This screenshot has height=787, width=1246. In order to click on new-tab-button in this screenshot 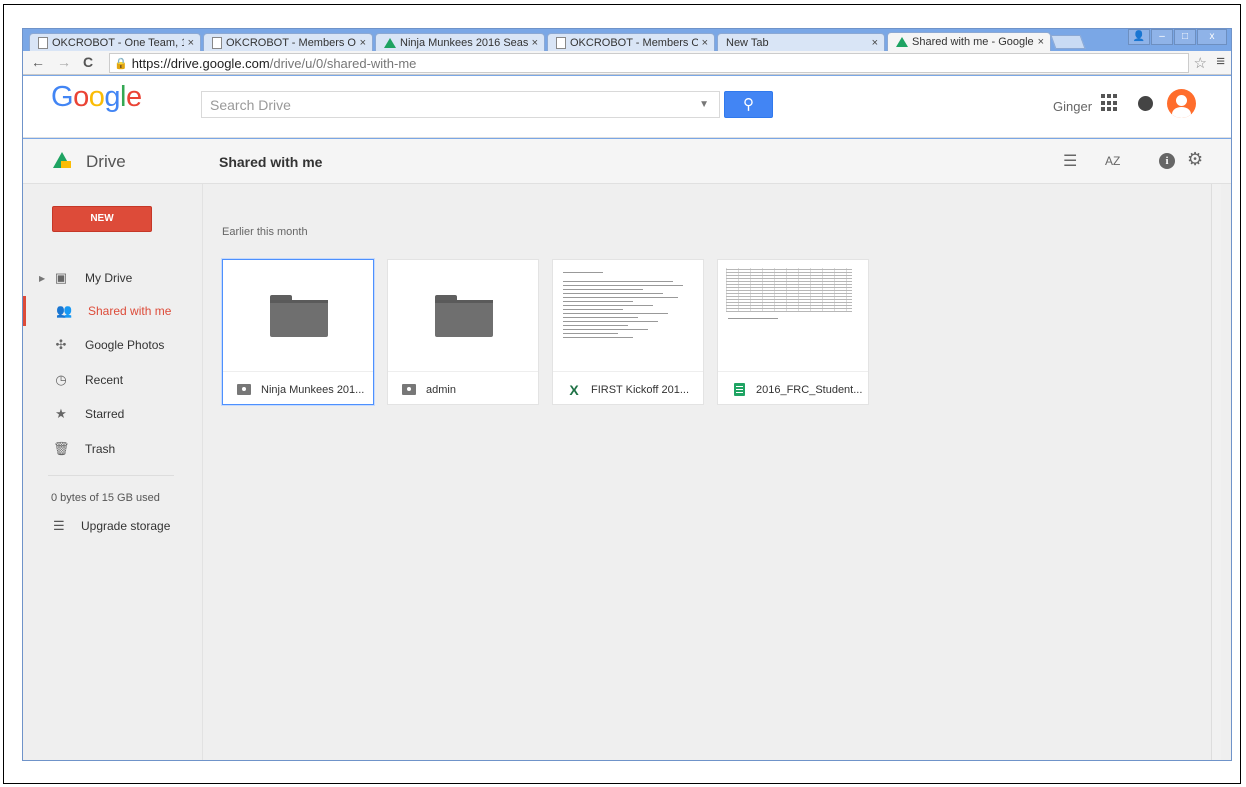, I will do `click(1068, 42)`.